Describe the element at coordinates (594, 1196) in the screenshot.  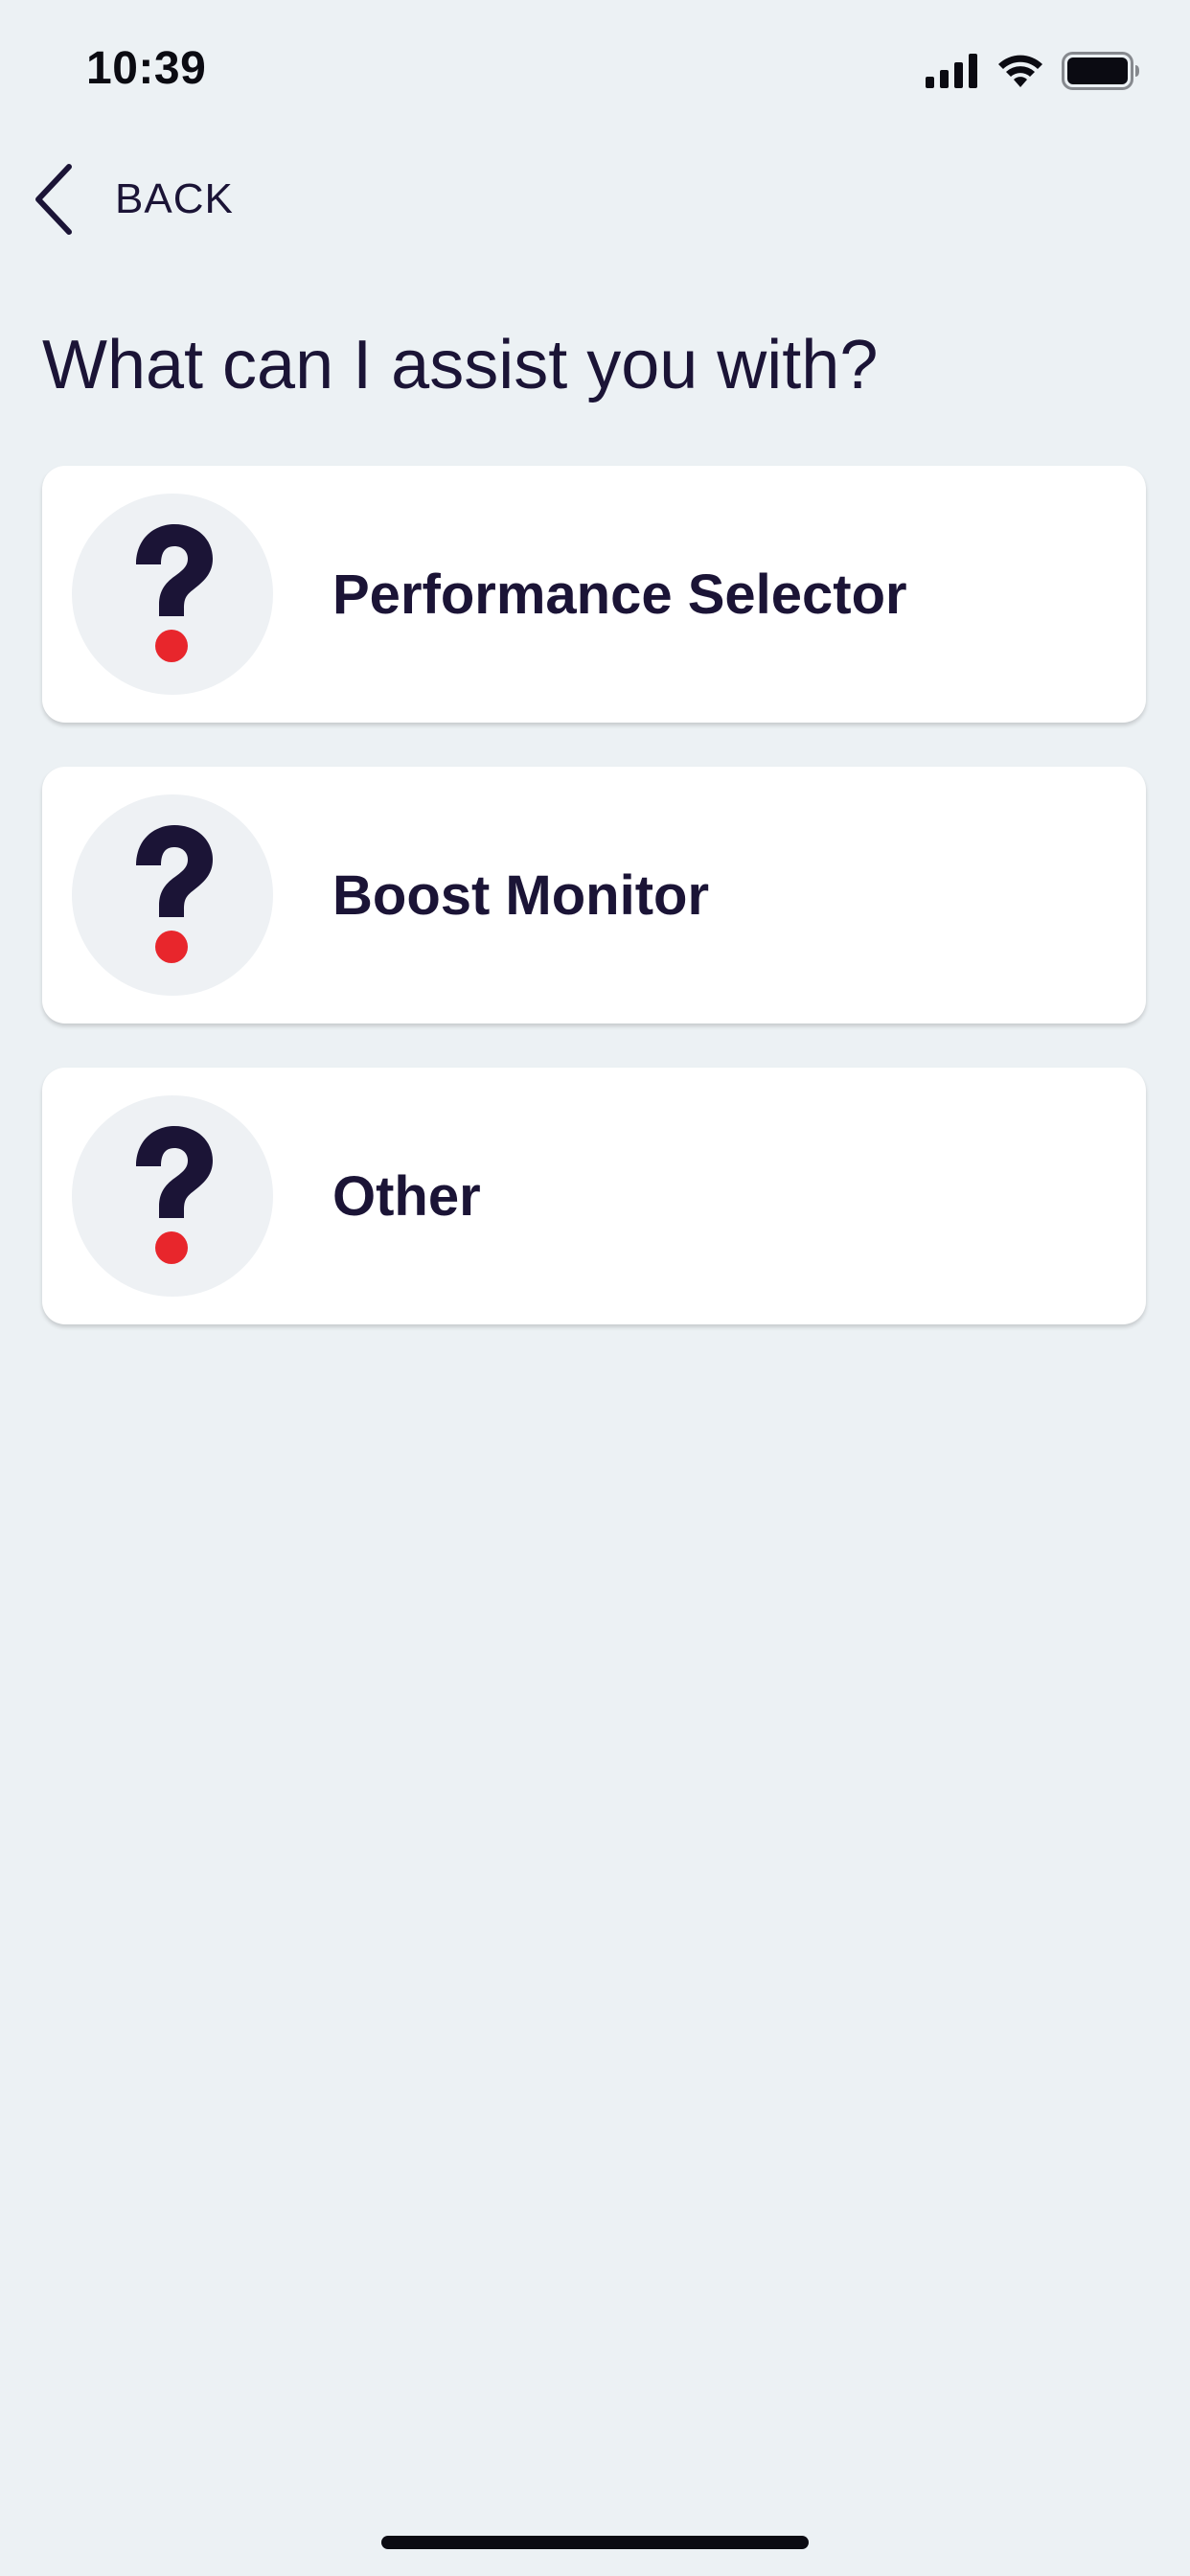
I see `option-other: Other` at that location.